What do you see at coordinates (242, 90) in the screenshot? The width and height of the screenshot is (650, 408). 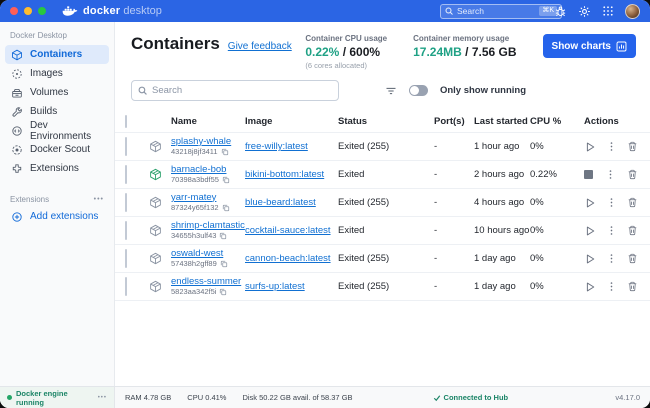 I see `container-search-input` at bounding box center [242, 90].